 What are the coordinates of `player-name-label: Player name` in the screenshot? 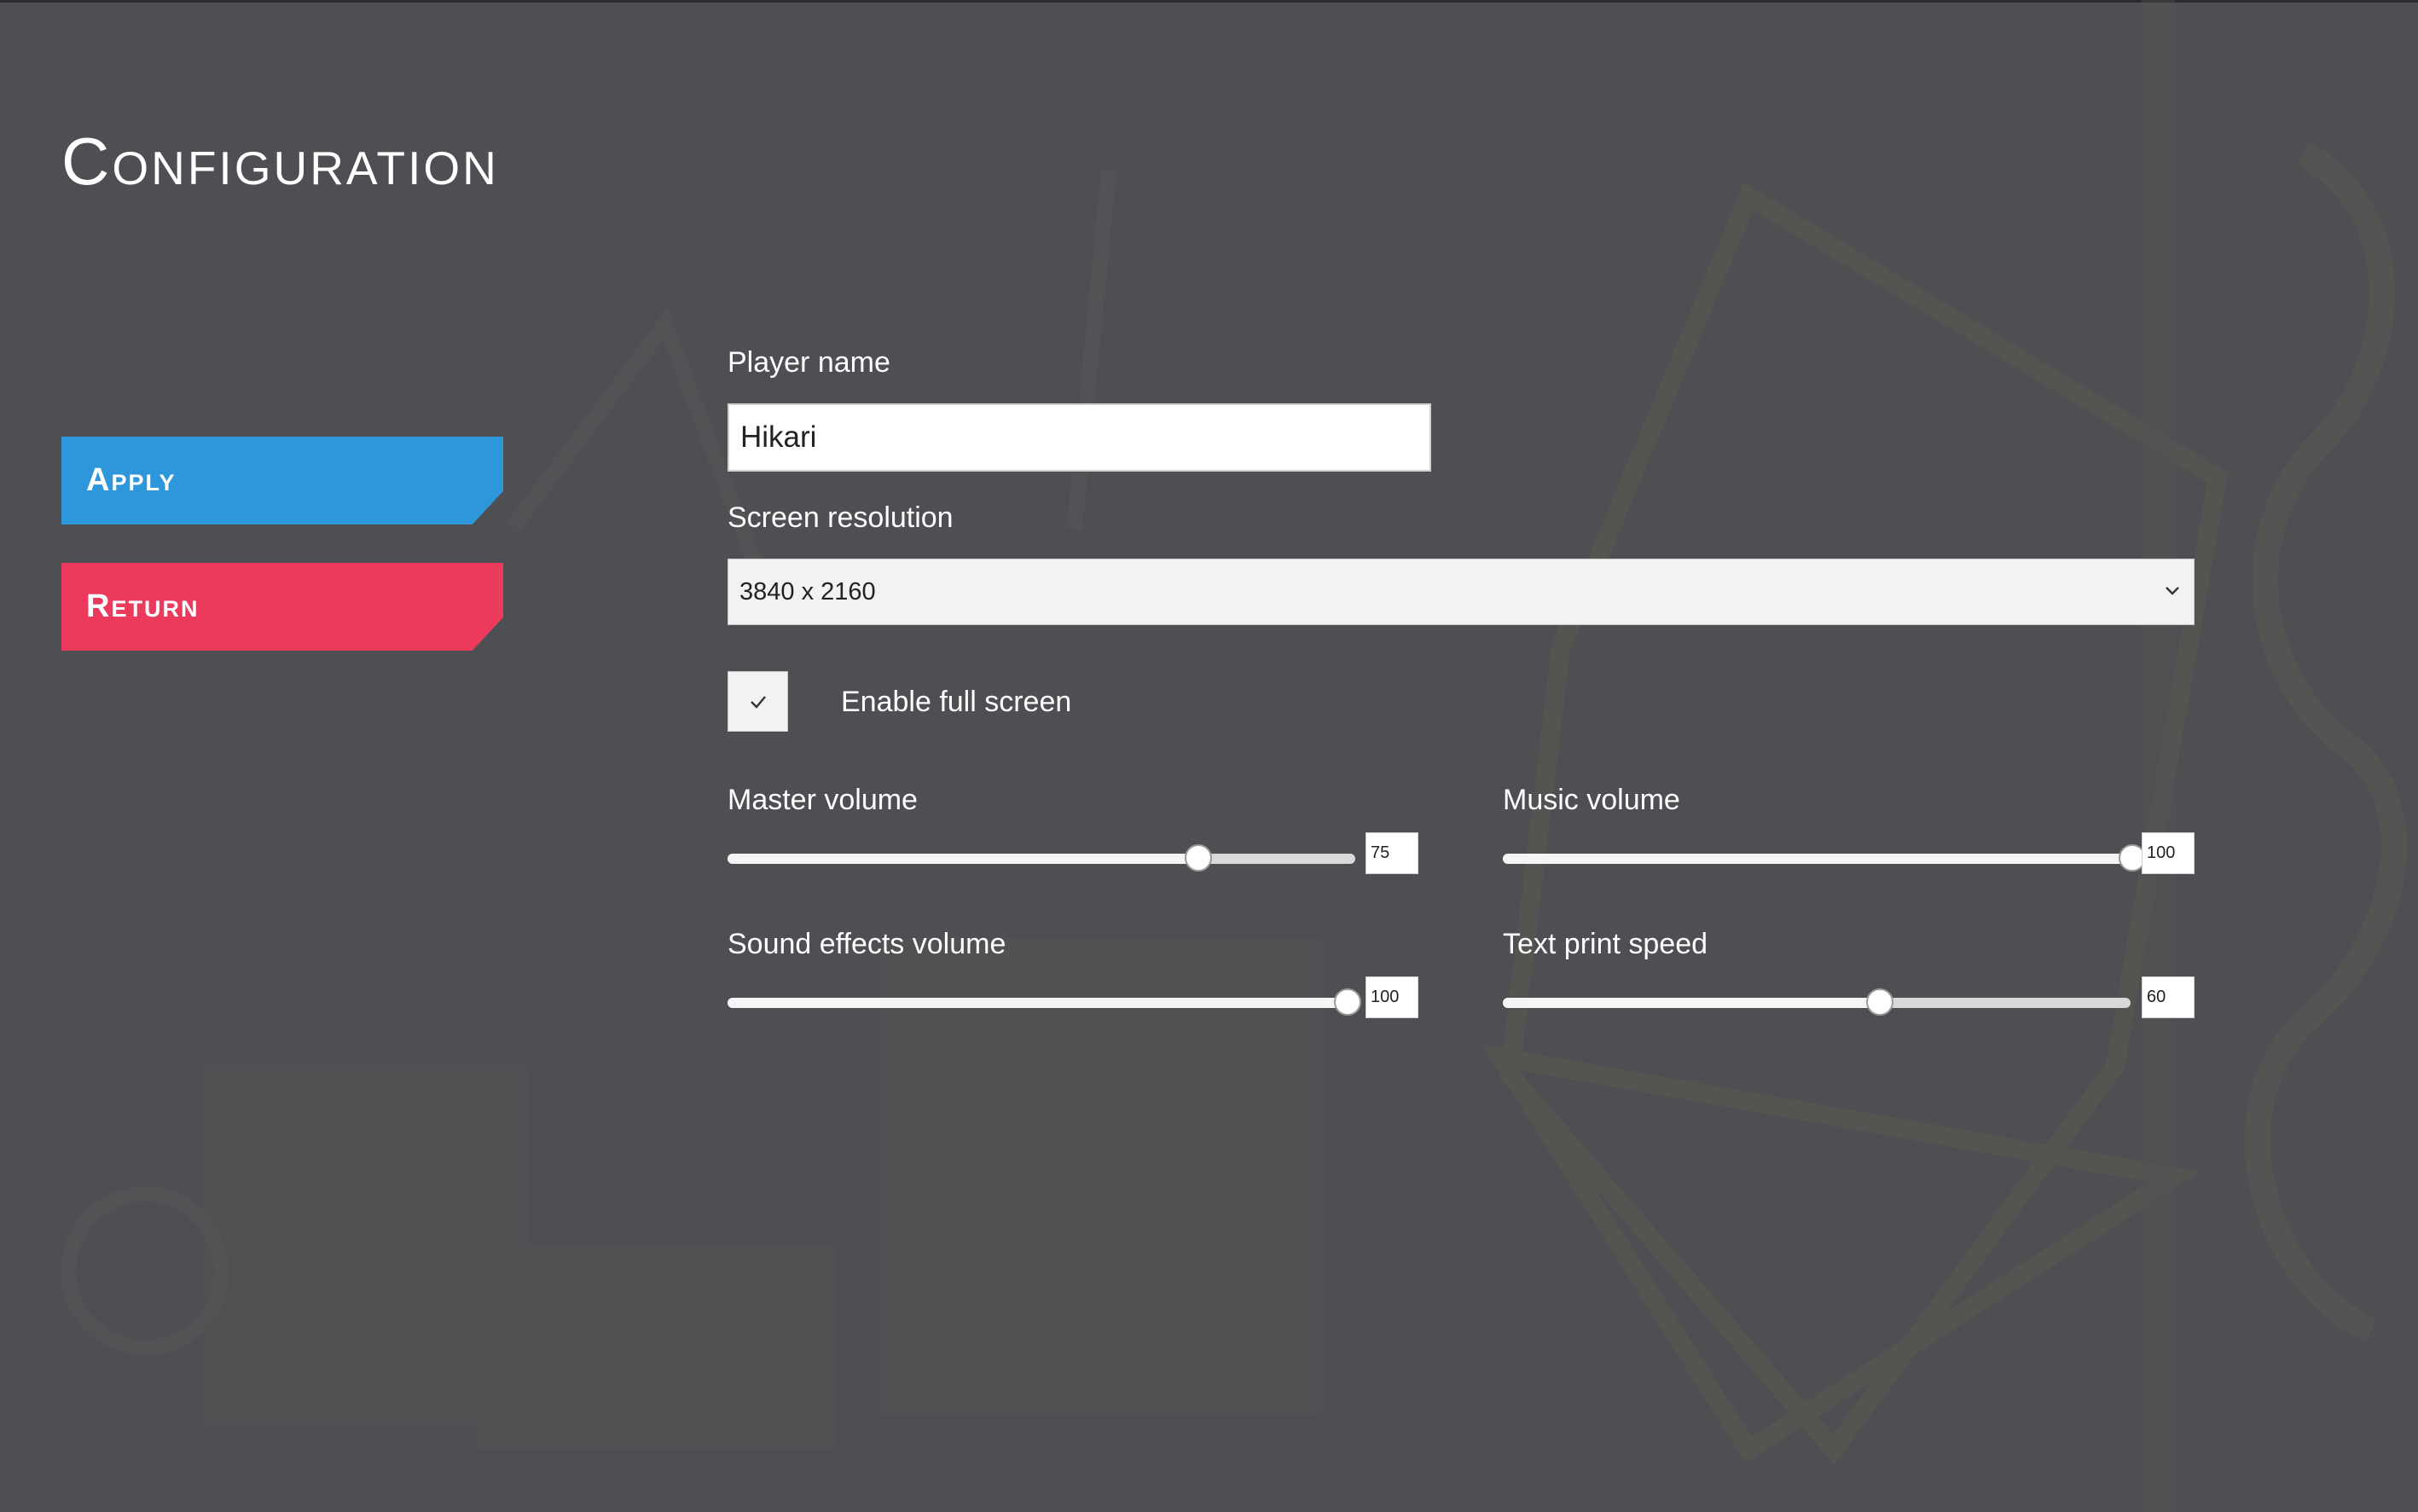 It's located at (809, 362).